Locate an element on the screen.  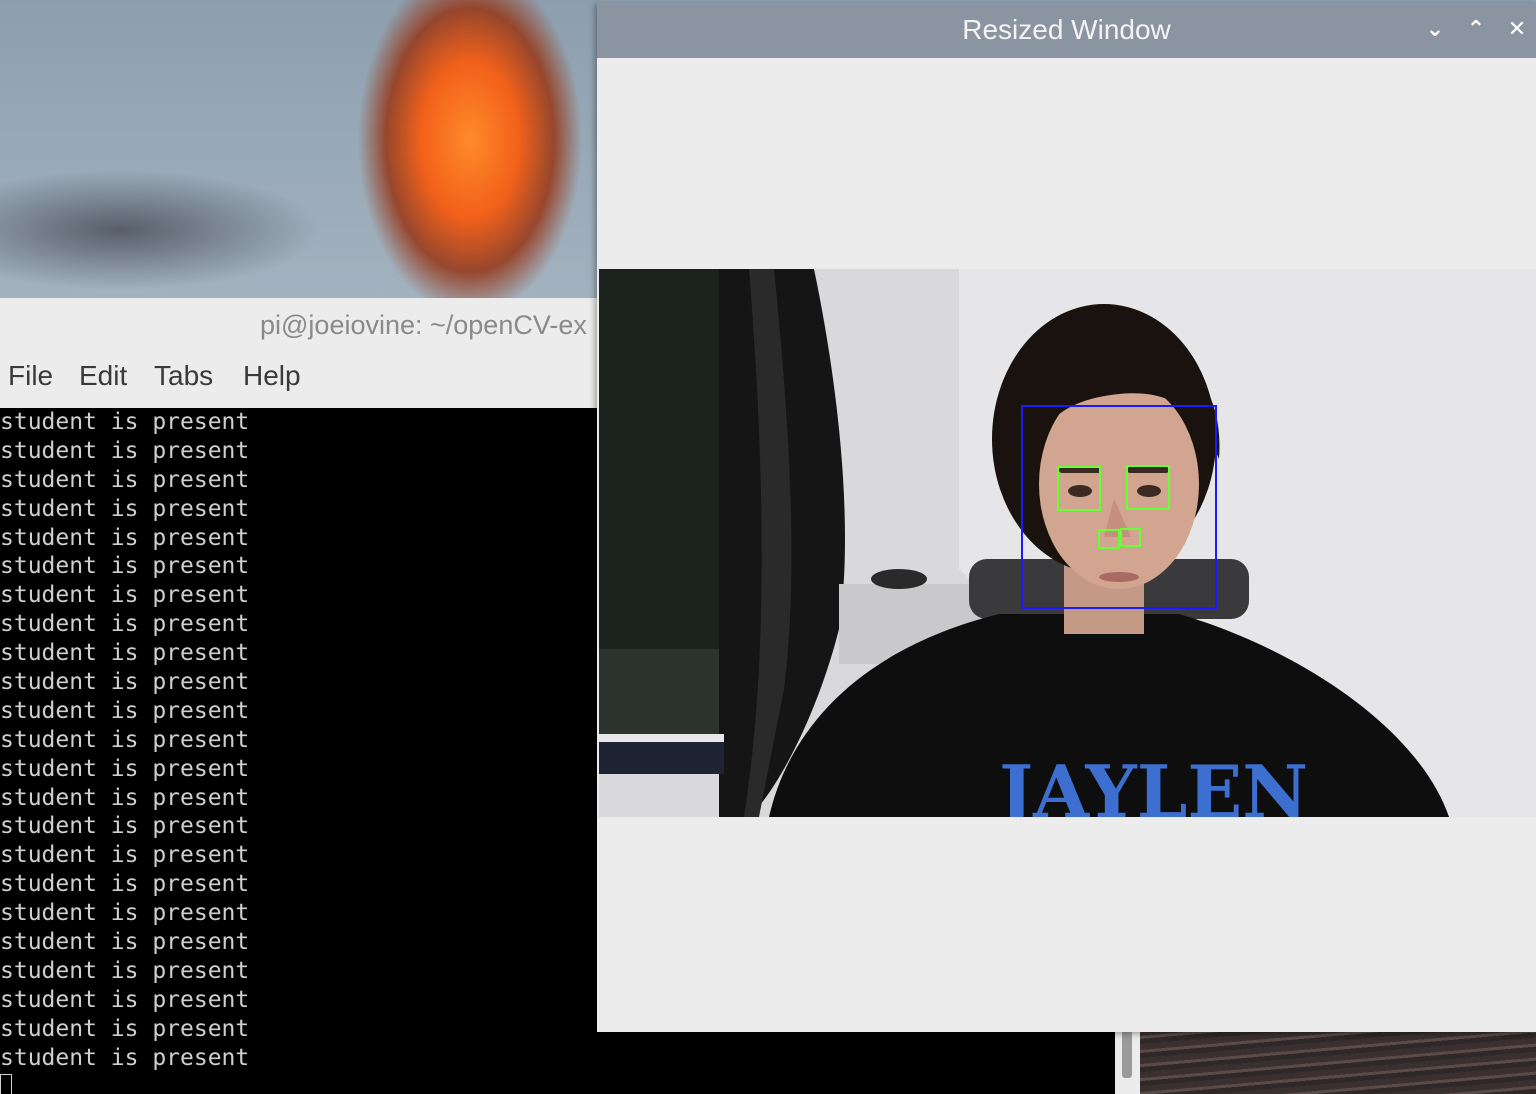
terminal-title: pi@joeiovine: ~/openCV-ex is located at coordinates (423, 325).